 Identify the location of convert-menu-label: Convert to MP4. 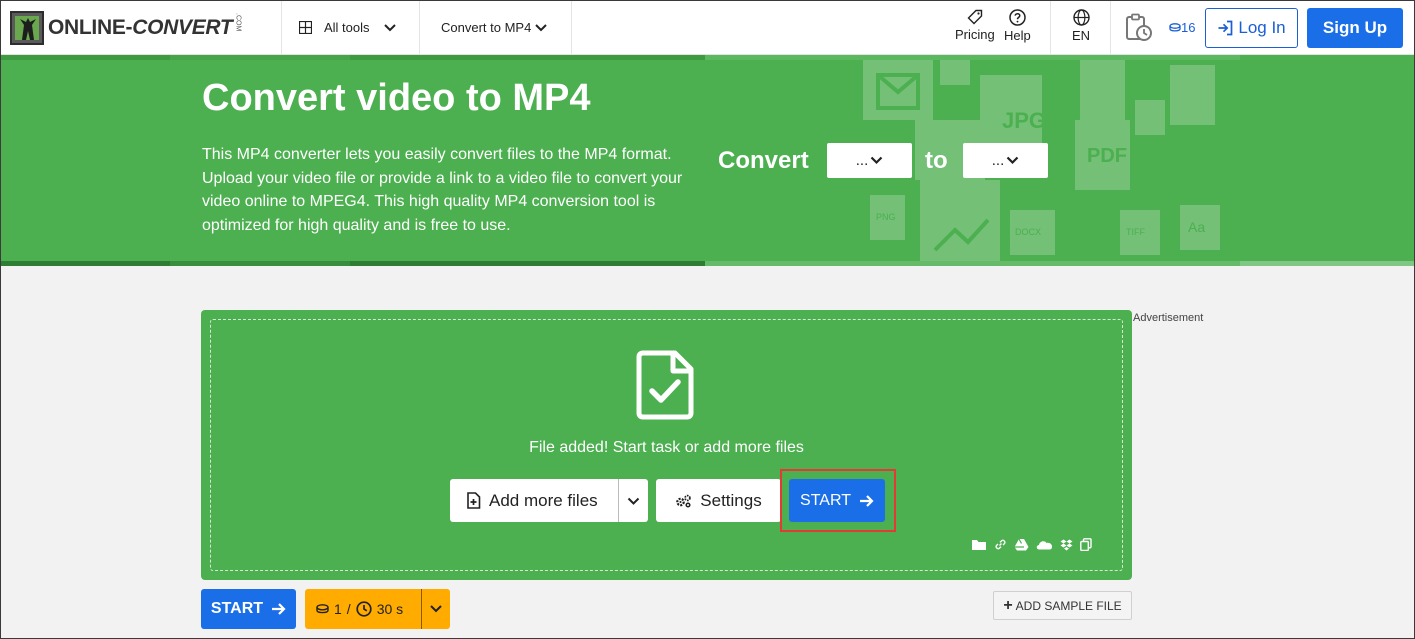
(486, 27).